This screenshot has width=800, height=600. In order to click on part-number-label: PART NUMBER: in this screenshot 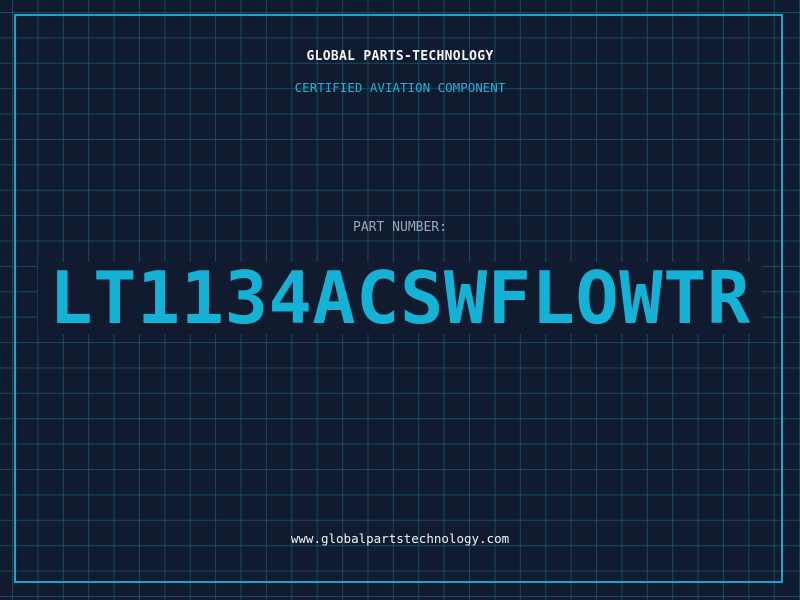, I will do `click(400, 227)`.